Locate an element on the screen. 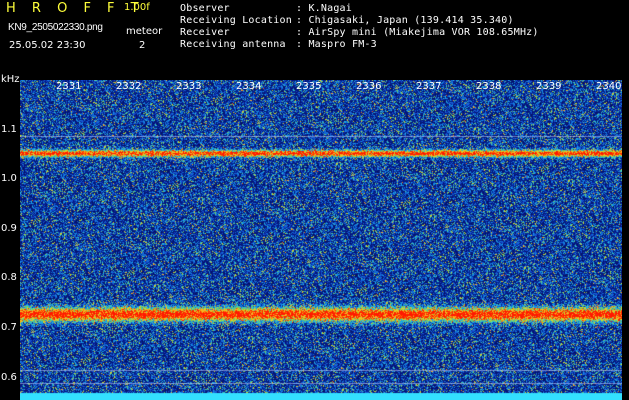 The height and width of the screenshot is (400, 629). info-key-observer: Observer is located at coordinates (205, 8).